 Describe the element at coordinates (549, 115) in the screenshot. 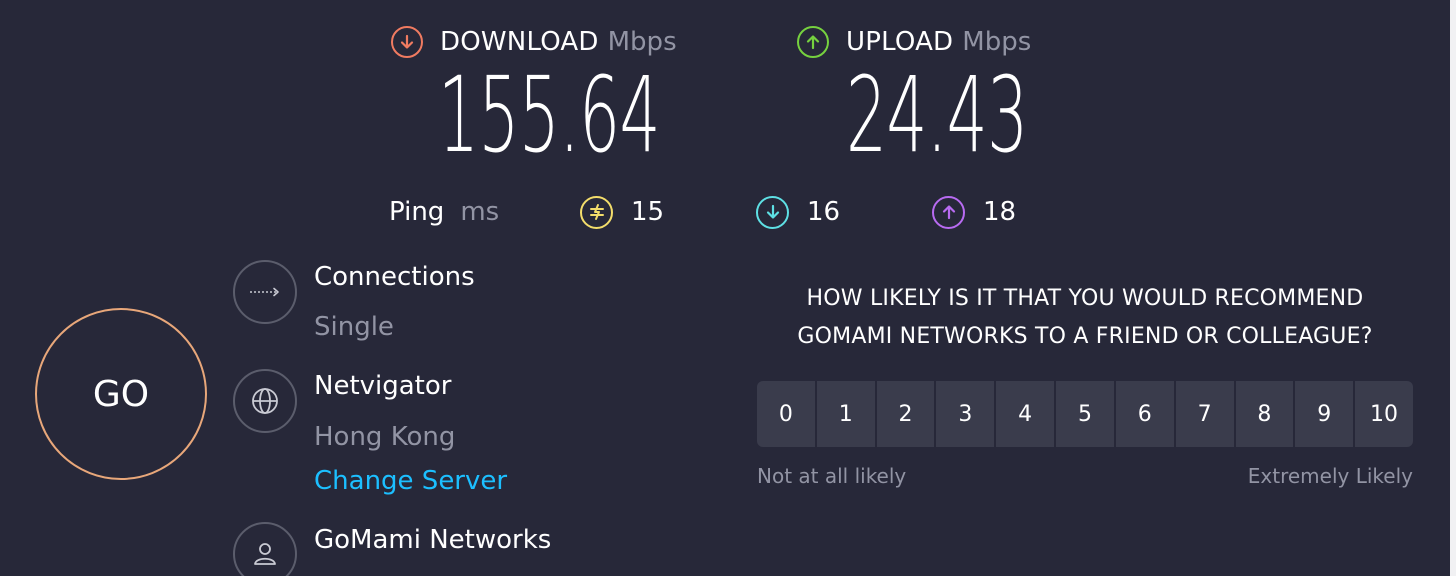

I see `download-speed-value: 155.64` at that location.